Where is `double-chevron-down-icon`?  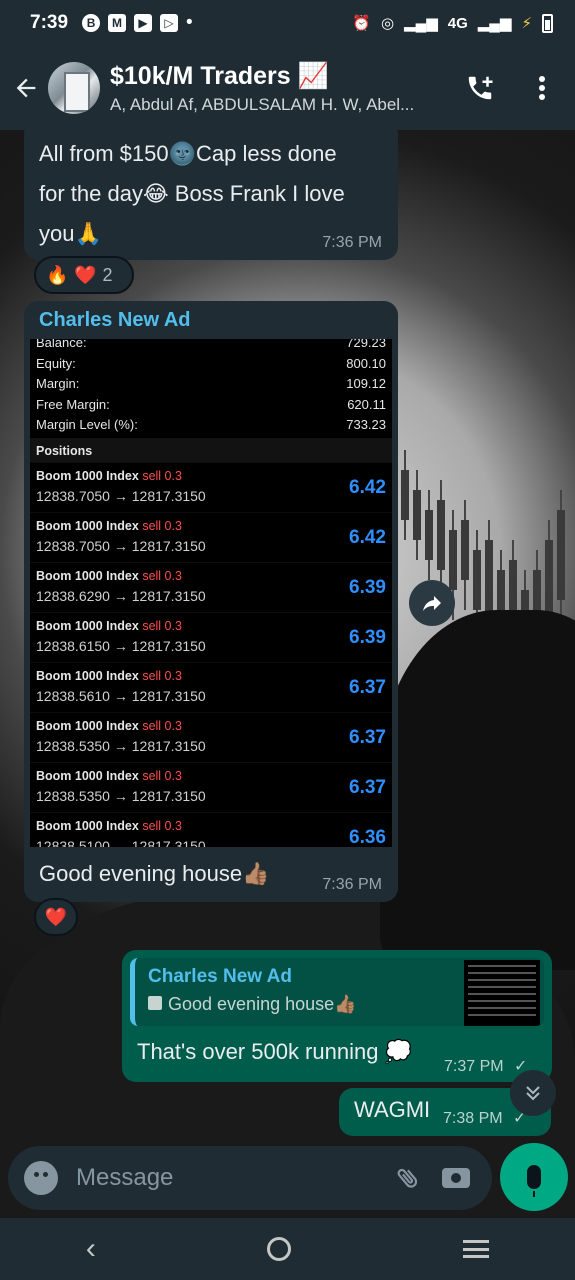
double-chevron-down-icon is located at coordinates (533, 1093).